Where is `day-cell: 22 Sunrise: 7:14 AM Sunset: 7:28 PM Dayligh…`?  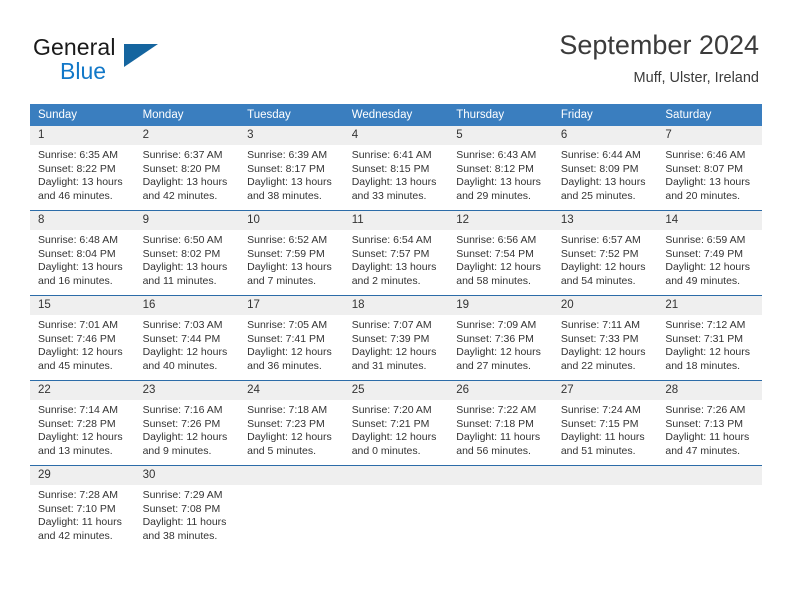
day-cell: 22 Sunrise: 7:14 AM Sunset: 7:28 PM Dayligh… is located at coordinates (82, 423).